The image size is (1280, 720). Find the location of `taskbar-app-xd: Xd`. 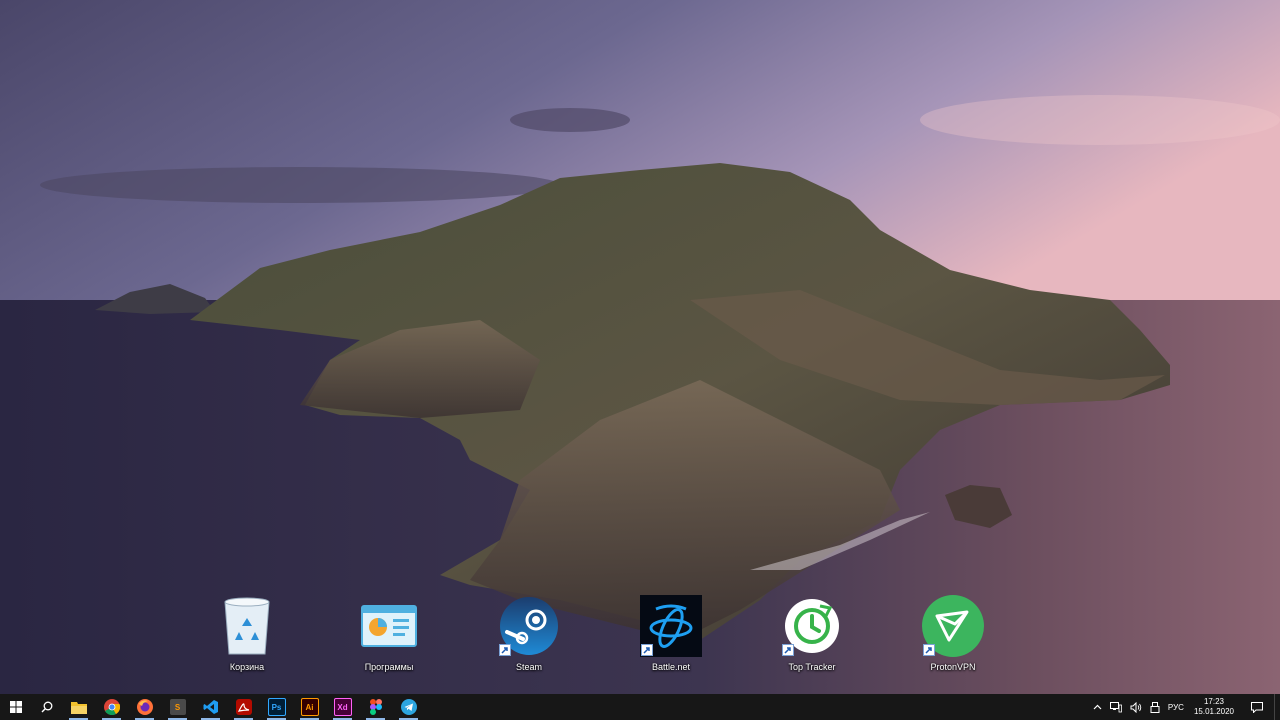

taskbar-app-xd: Xd is located at coordinates (342, 707).